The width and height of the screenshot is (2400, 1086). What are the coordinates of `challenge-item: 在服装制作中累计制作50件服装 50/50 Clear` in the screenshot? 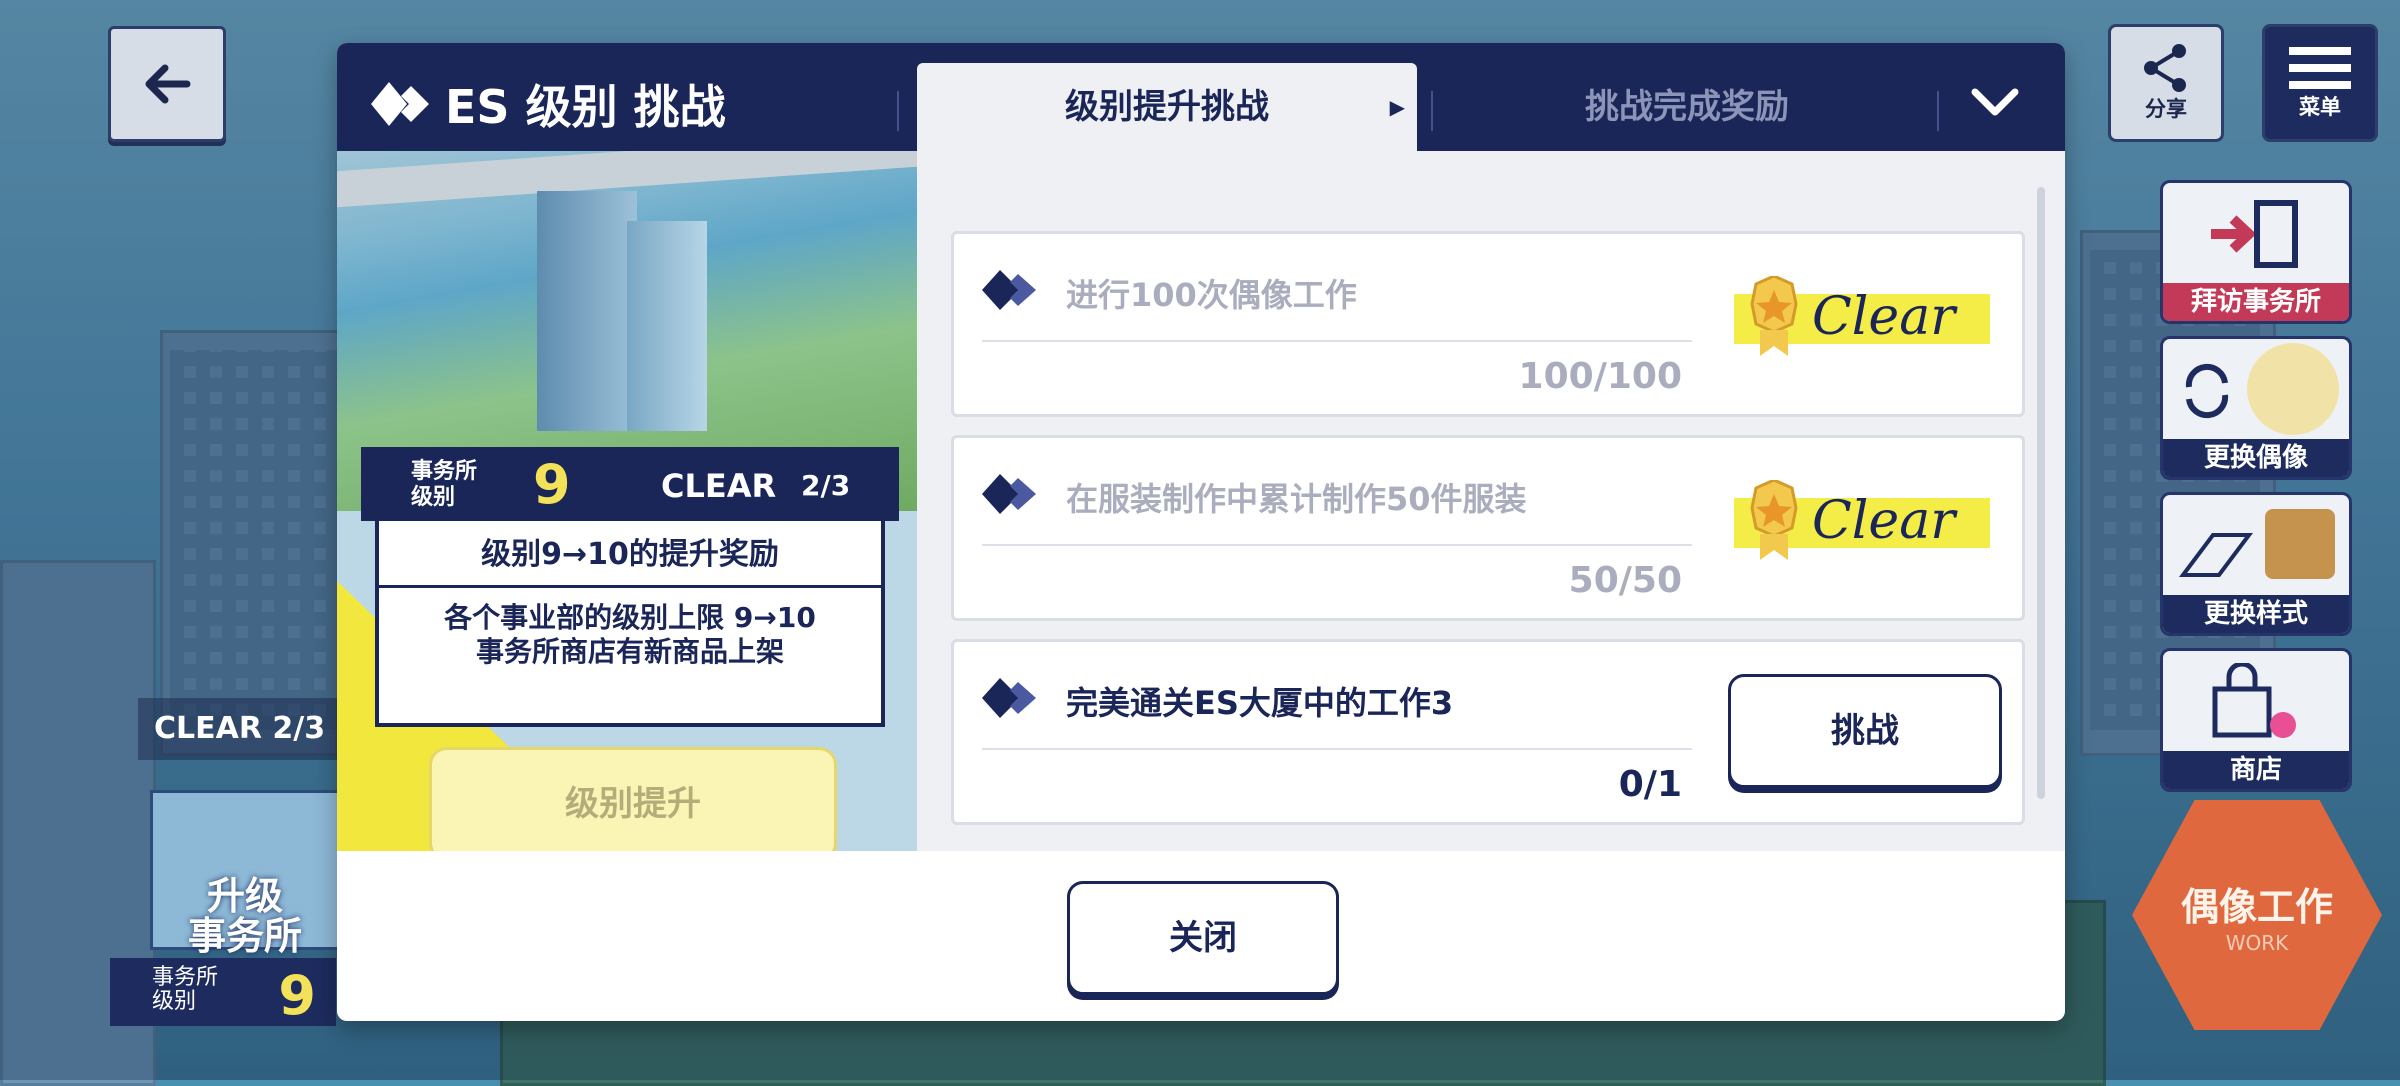 It's located at (1488, 528).